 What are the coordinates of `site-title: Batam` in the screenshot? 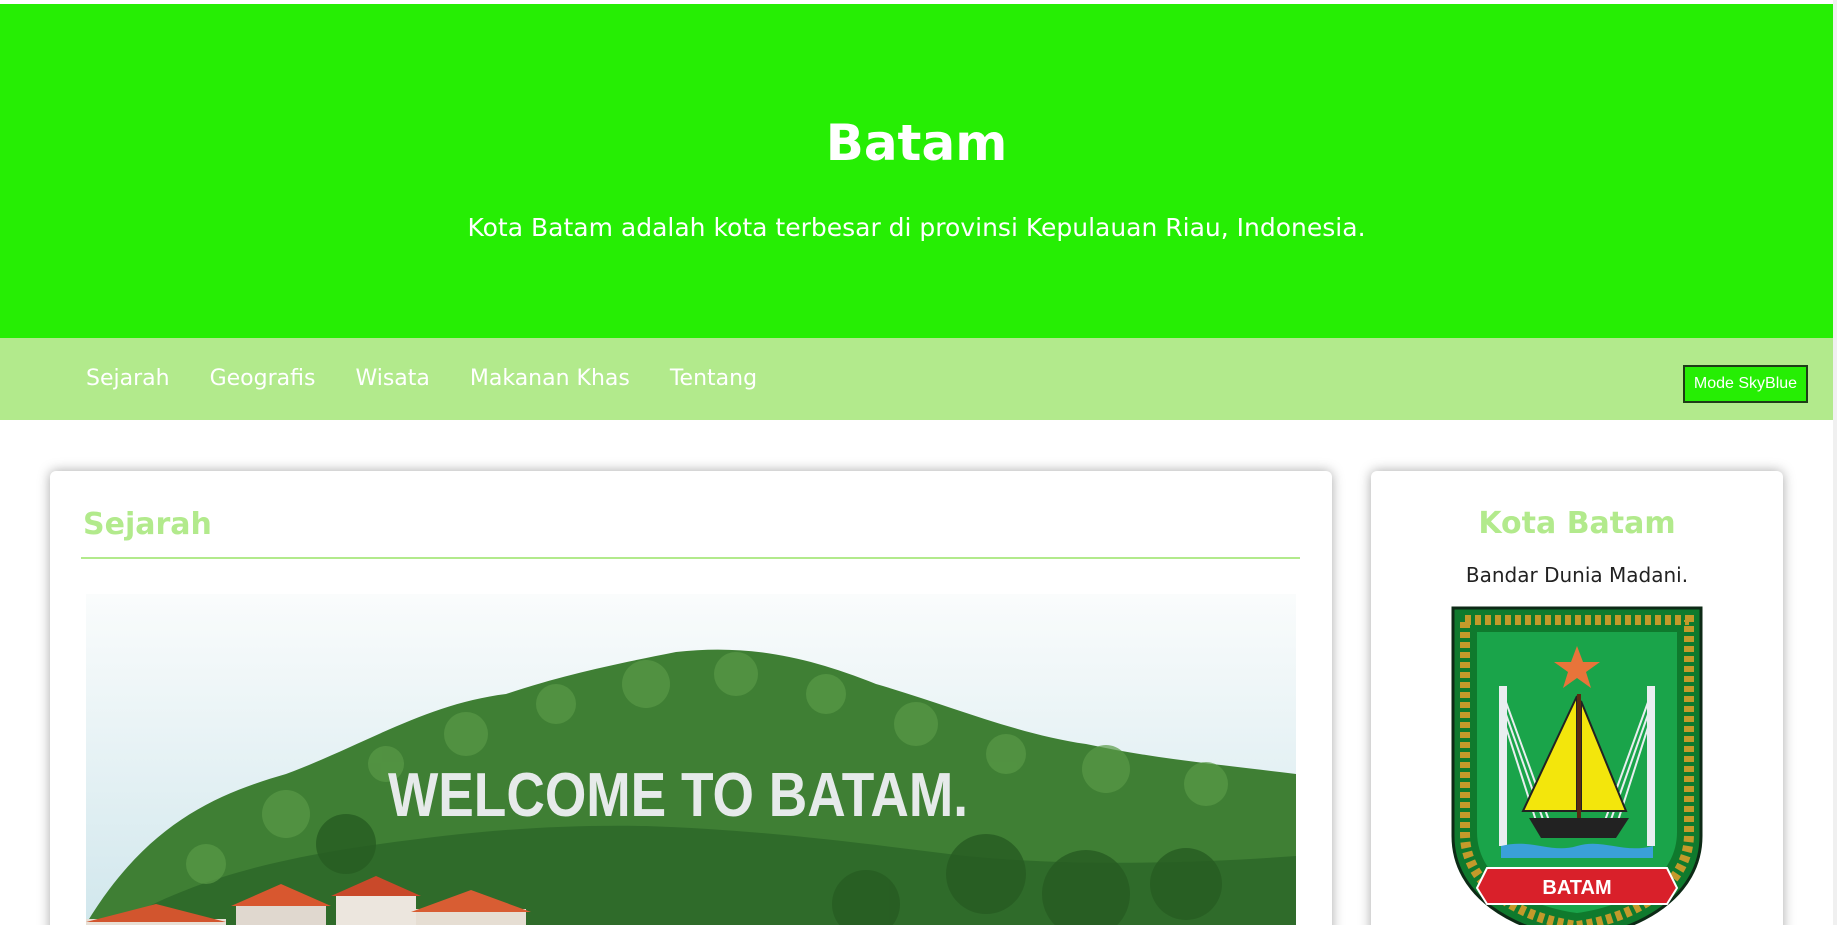 It's located at (916, 143).